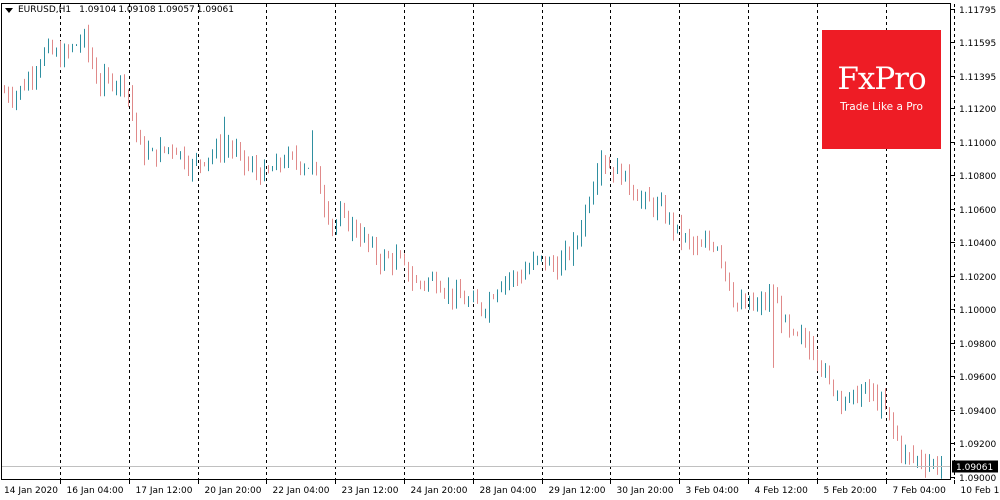 This screenshot has height=500, width=1000. What do you see at coordinates (45, 10) in the screenshot?
I see `symbol-label: EURUSD,H1` at bounding box center [45, 10].